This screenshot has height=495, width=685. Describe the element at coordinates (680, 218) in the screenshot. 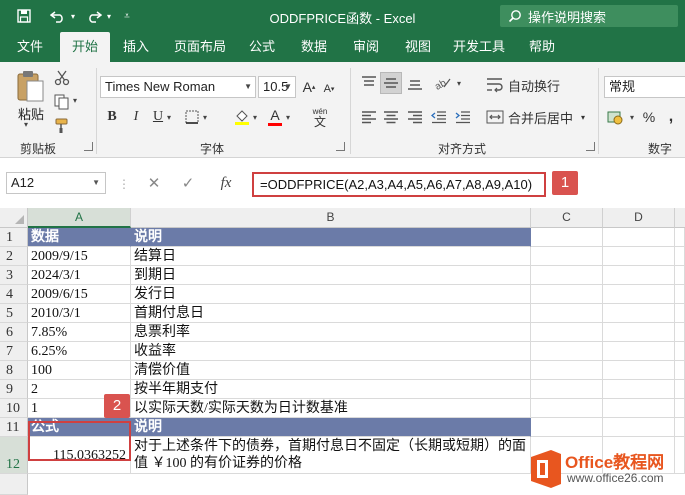

I see `column-header-e` at that location.